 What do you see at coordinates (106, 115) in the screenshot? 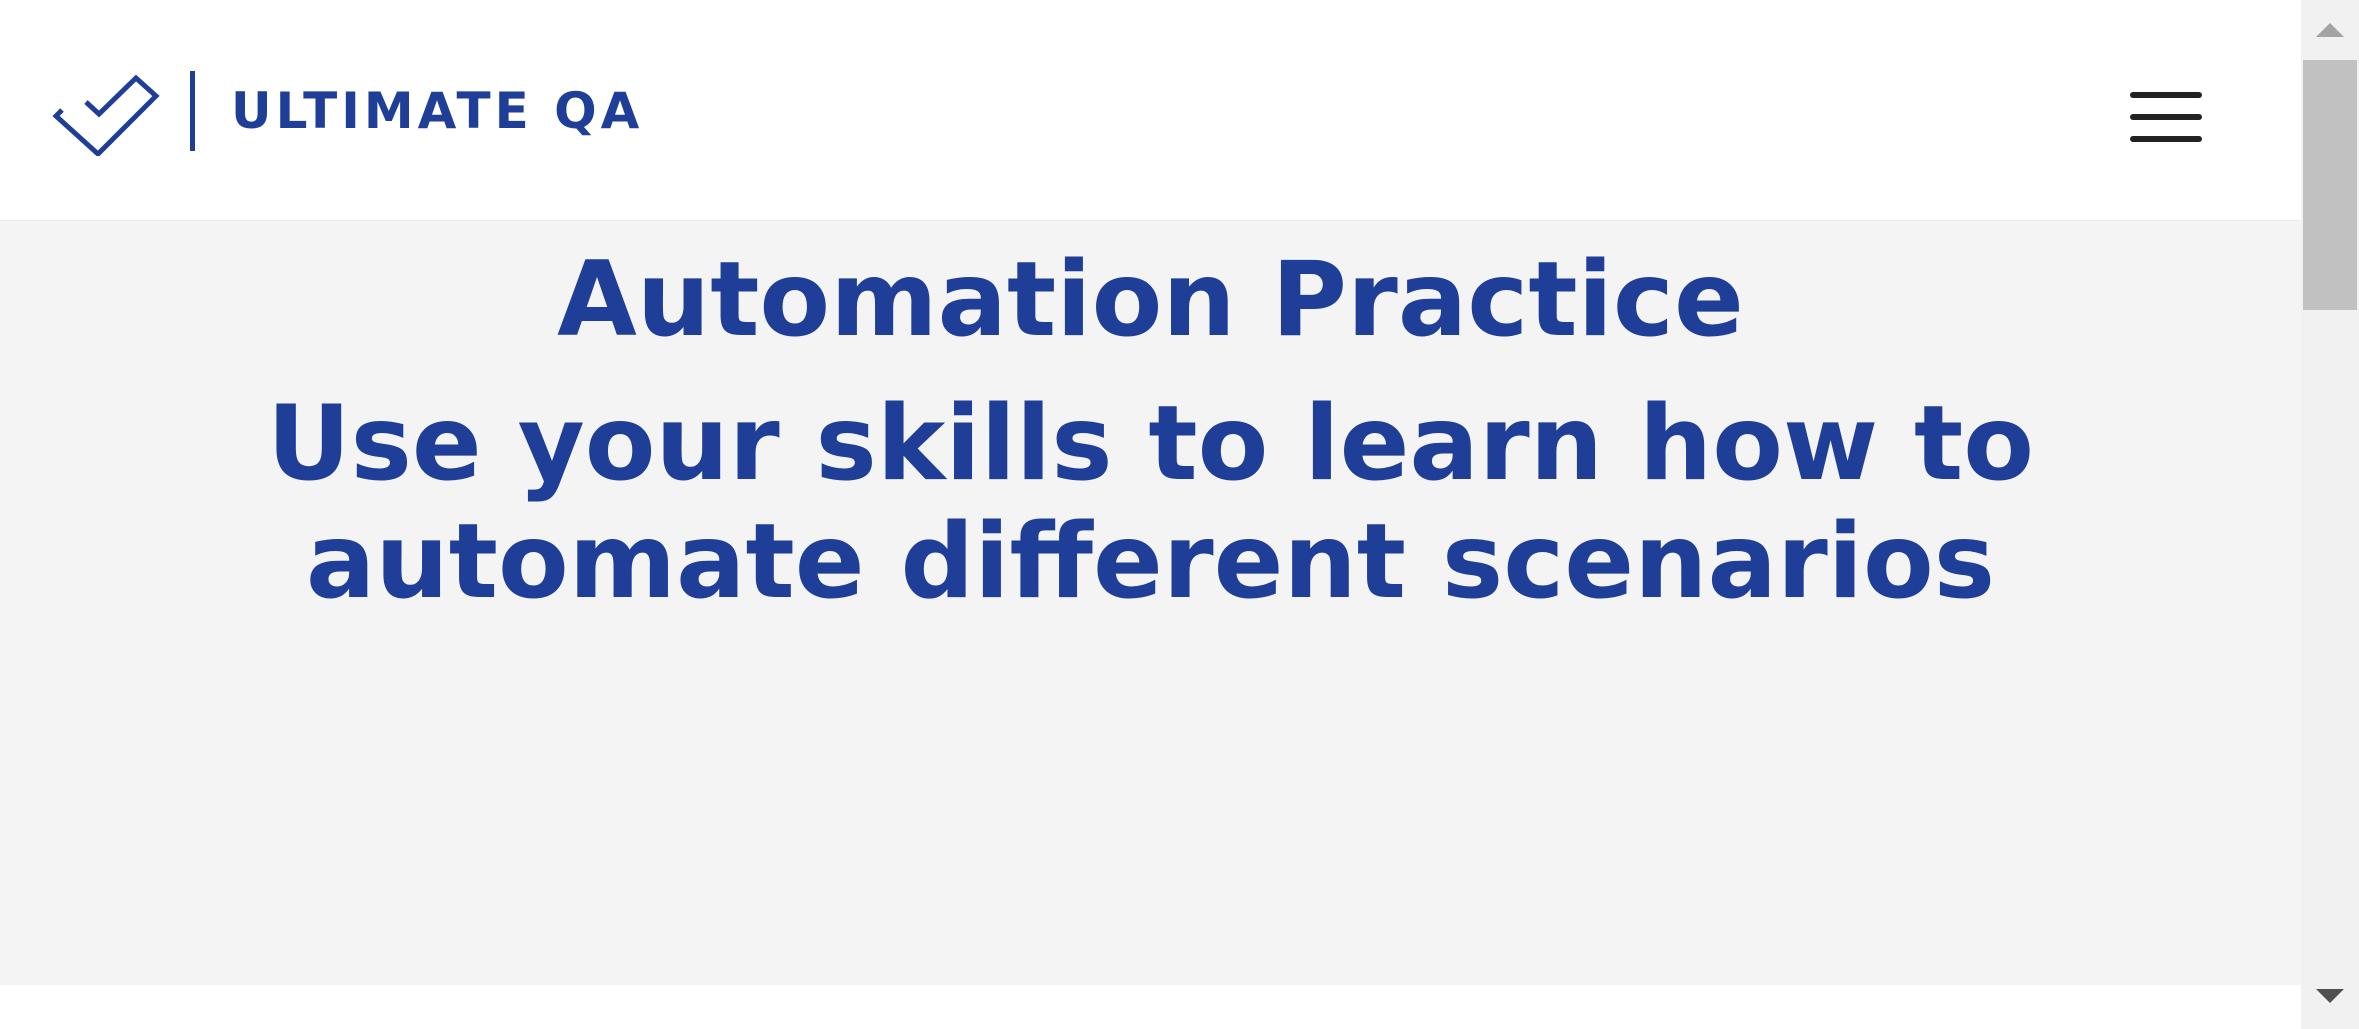
I see `checkmark-logo-icon` at bounding box center [106, 115].